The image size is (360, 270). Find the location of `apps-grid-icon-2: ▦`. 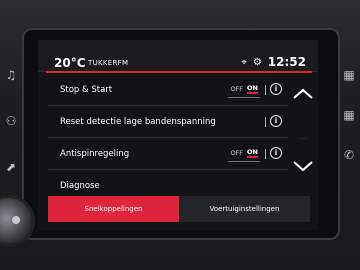

apps-grid-icon-2: ▦ is located at coordinates (349, 115).